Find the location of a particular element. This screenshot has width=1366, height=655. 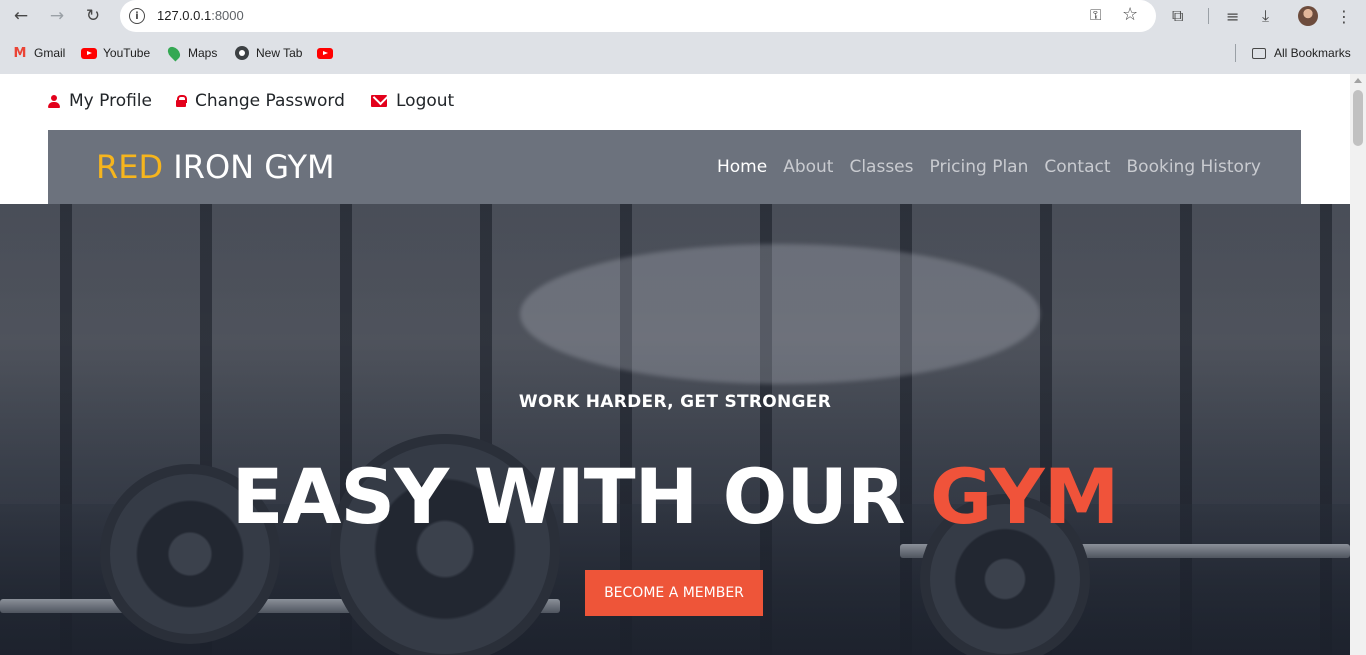

user-icon is located at coordinates (54, 101).